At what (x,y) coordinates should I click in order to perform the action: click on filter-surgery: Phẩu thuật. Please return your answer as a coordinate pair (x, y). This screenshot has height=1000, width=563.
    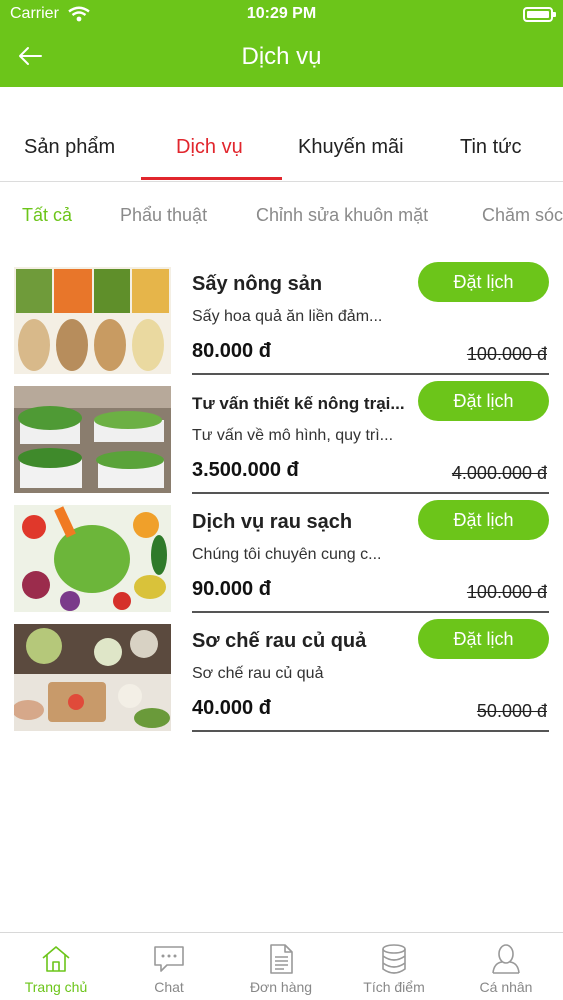
    Looking at the image, I should click on (163, 215).